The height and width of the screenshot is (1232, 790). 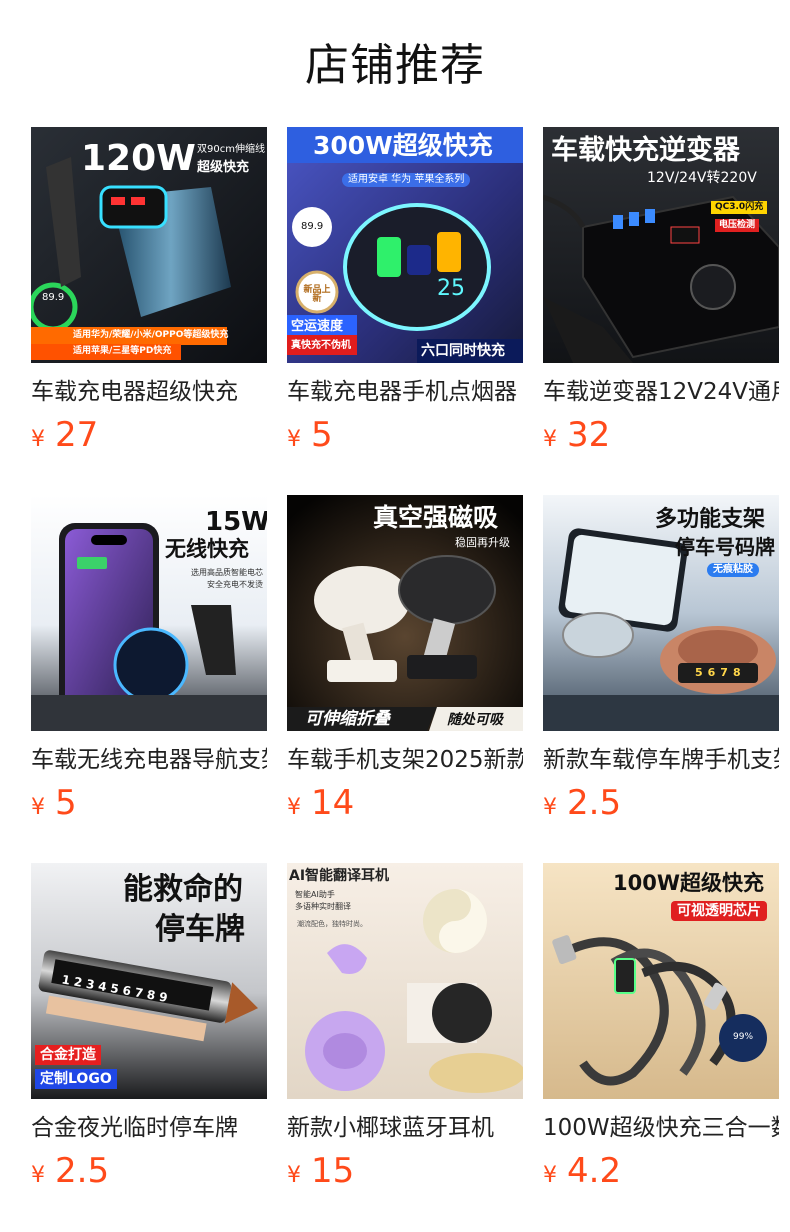 What do you see at coordinates (702, 178) in the screenshot?
I see `image-sub: 12V/24V转220V` at bounding box center [702, 178].